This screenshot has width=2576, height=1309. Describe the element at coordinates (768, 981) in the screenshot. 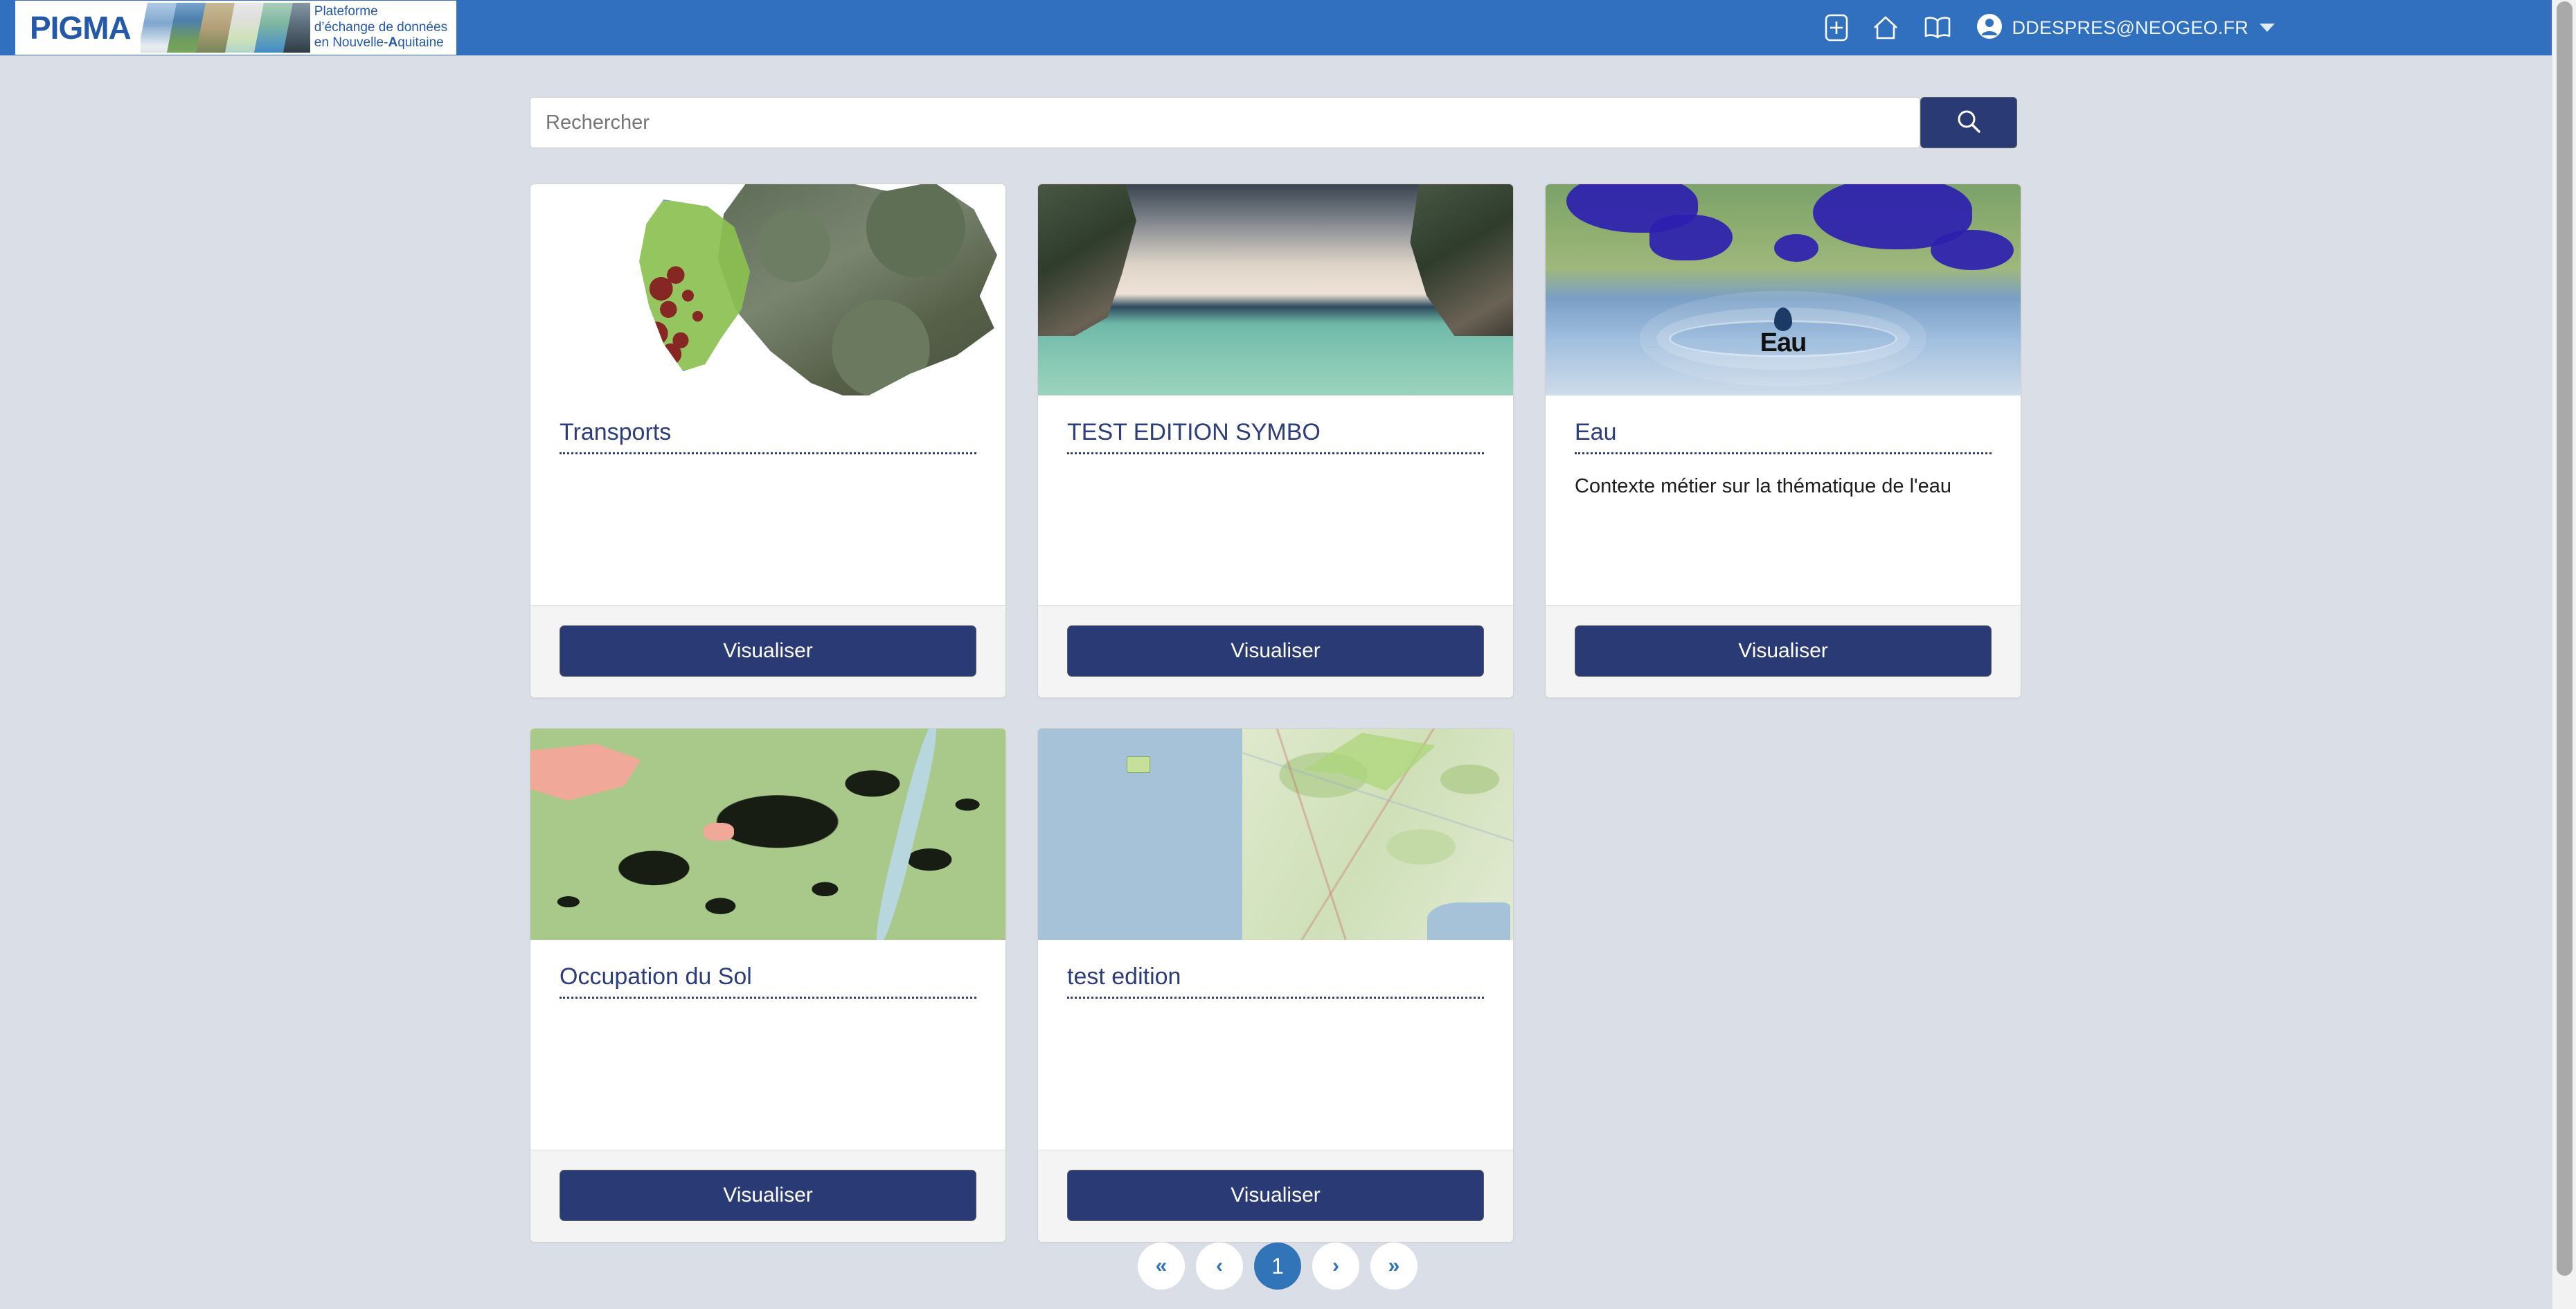

I see `card-title: Occupation du Sol` at that location.